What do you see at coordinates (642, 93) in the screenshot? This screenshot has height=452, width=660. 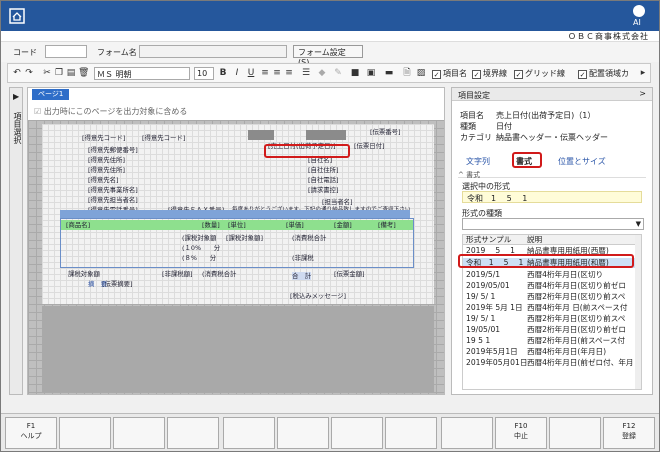 I see `chevron-right-icon: >` at bounding box center [642, 93].